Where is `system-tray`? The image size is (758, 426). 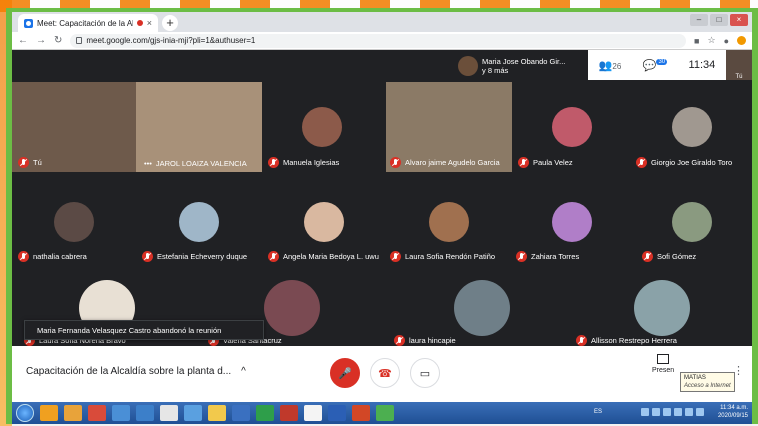 system-tray is located at coordinates (672, 412).